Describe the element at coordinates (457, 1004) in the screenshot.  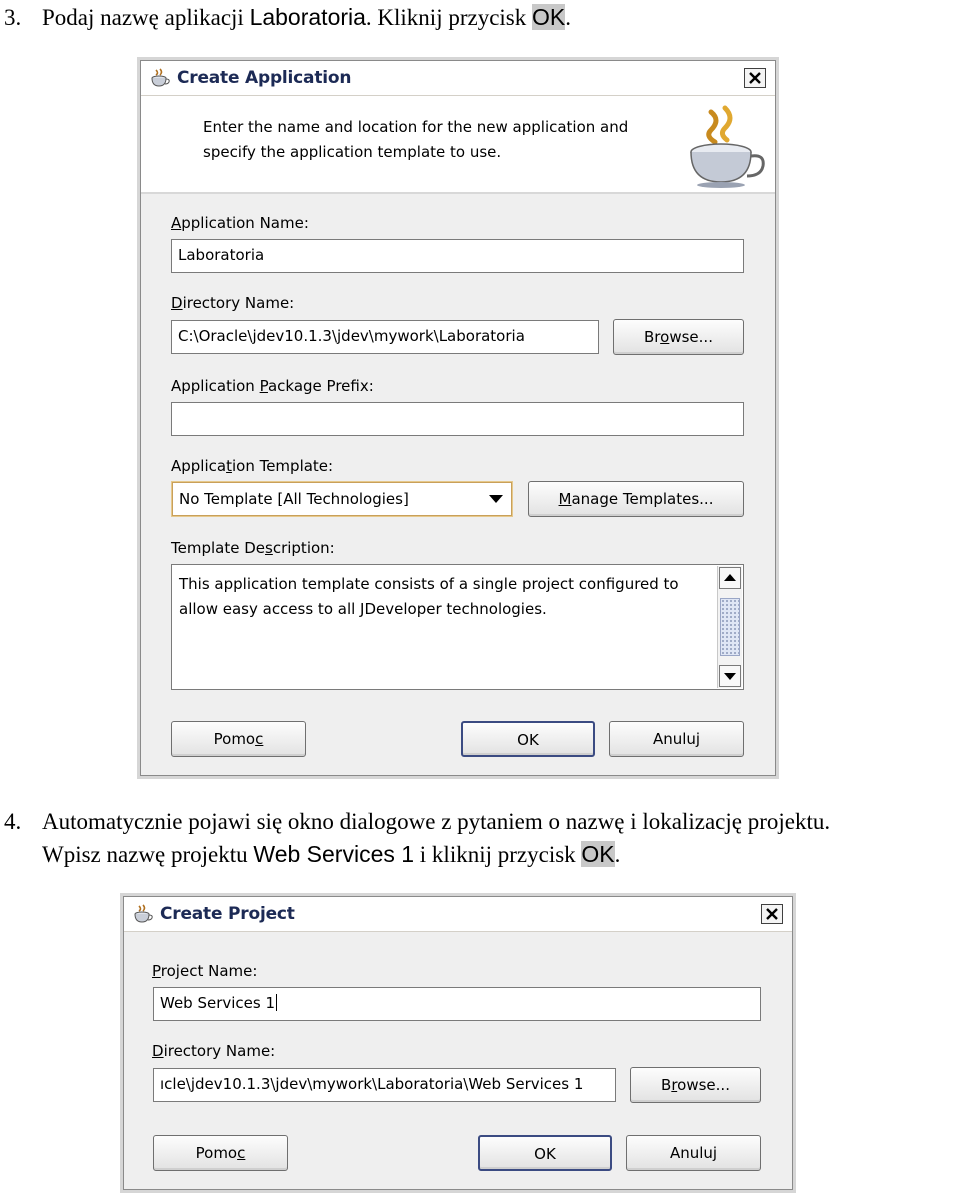
I see `project-name-input: Web Services 1` at that location.